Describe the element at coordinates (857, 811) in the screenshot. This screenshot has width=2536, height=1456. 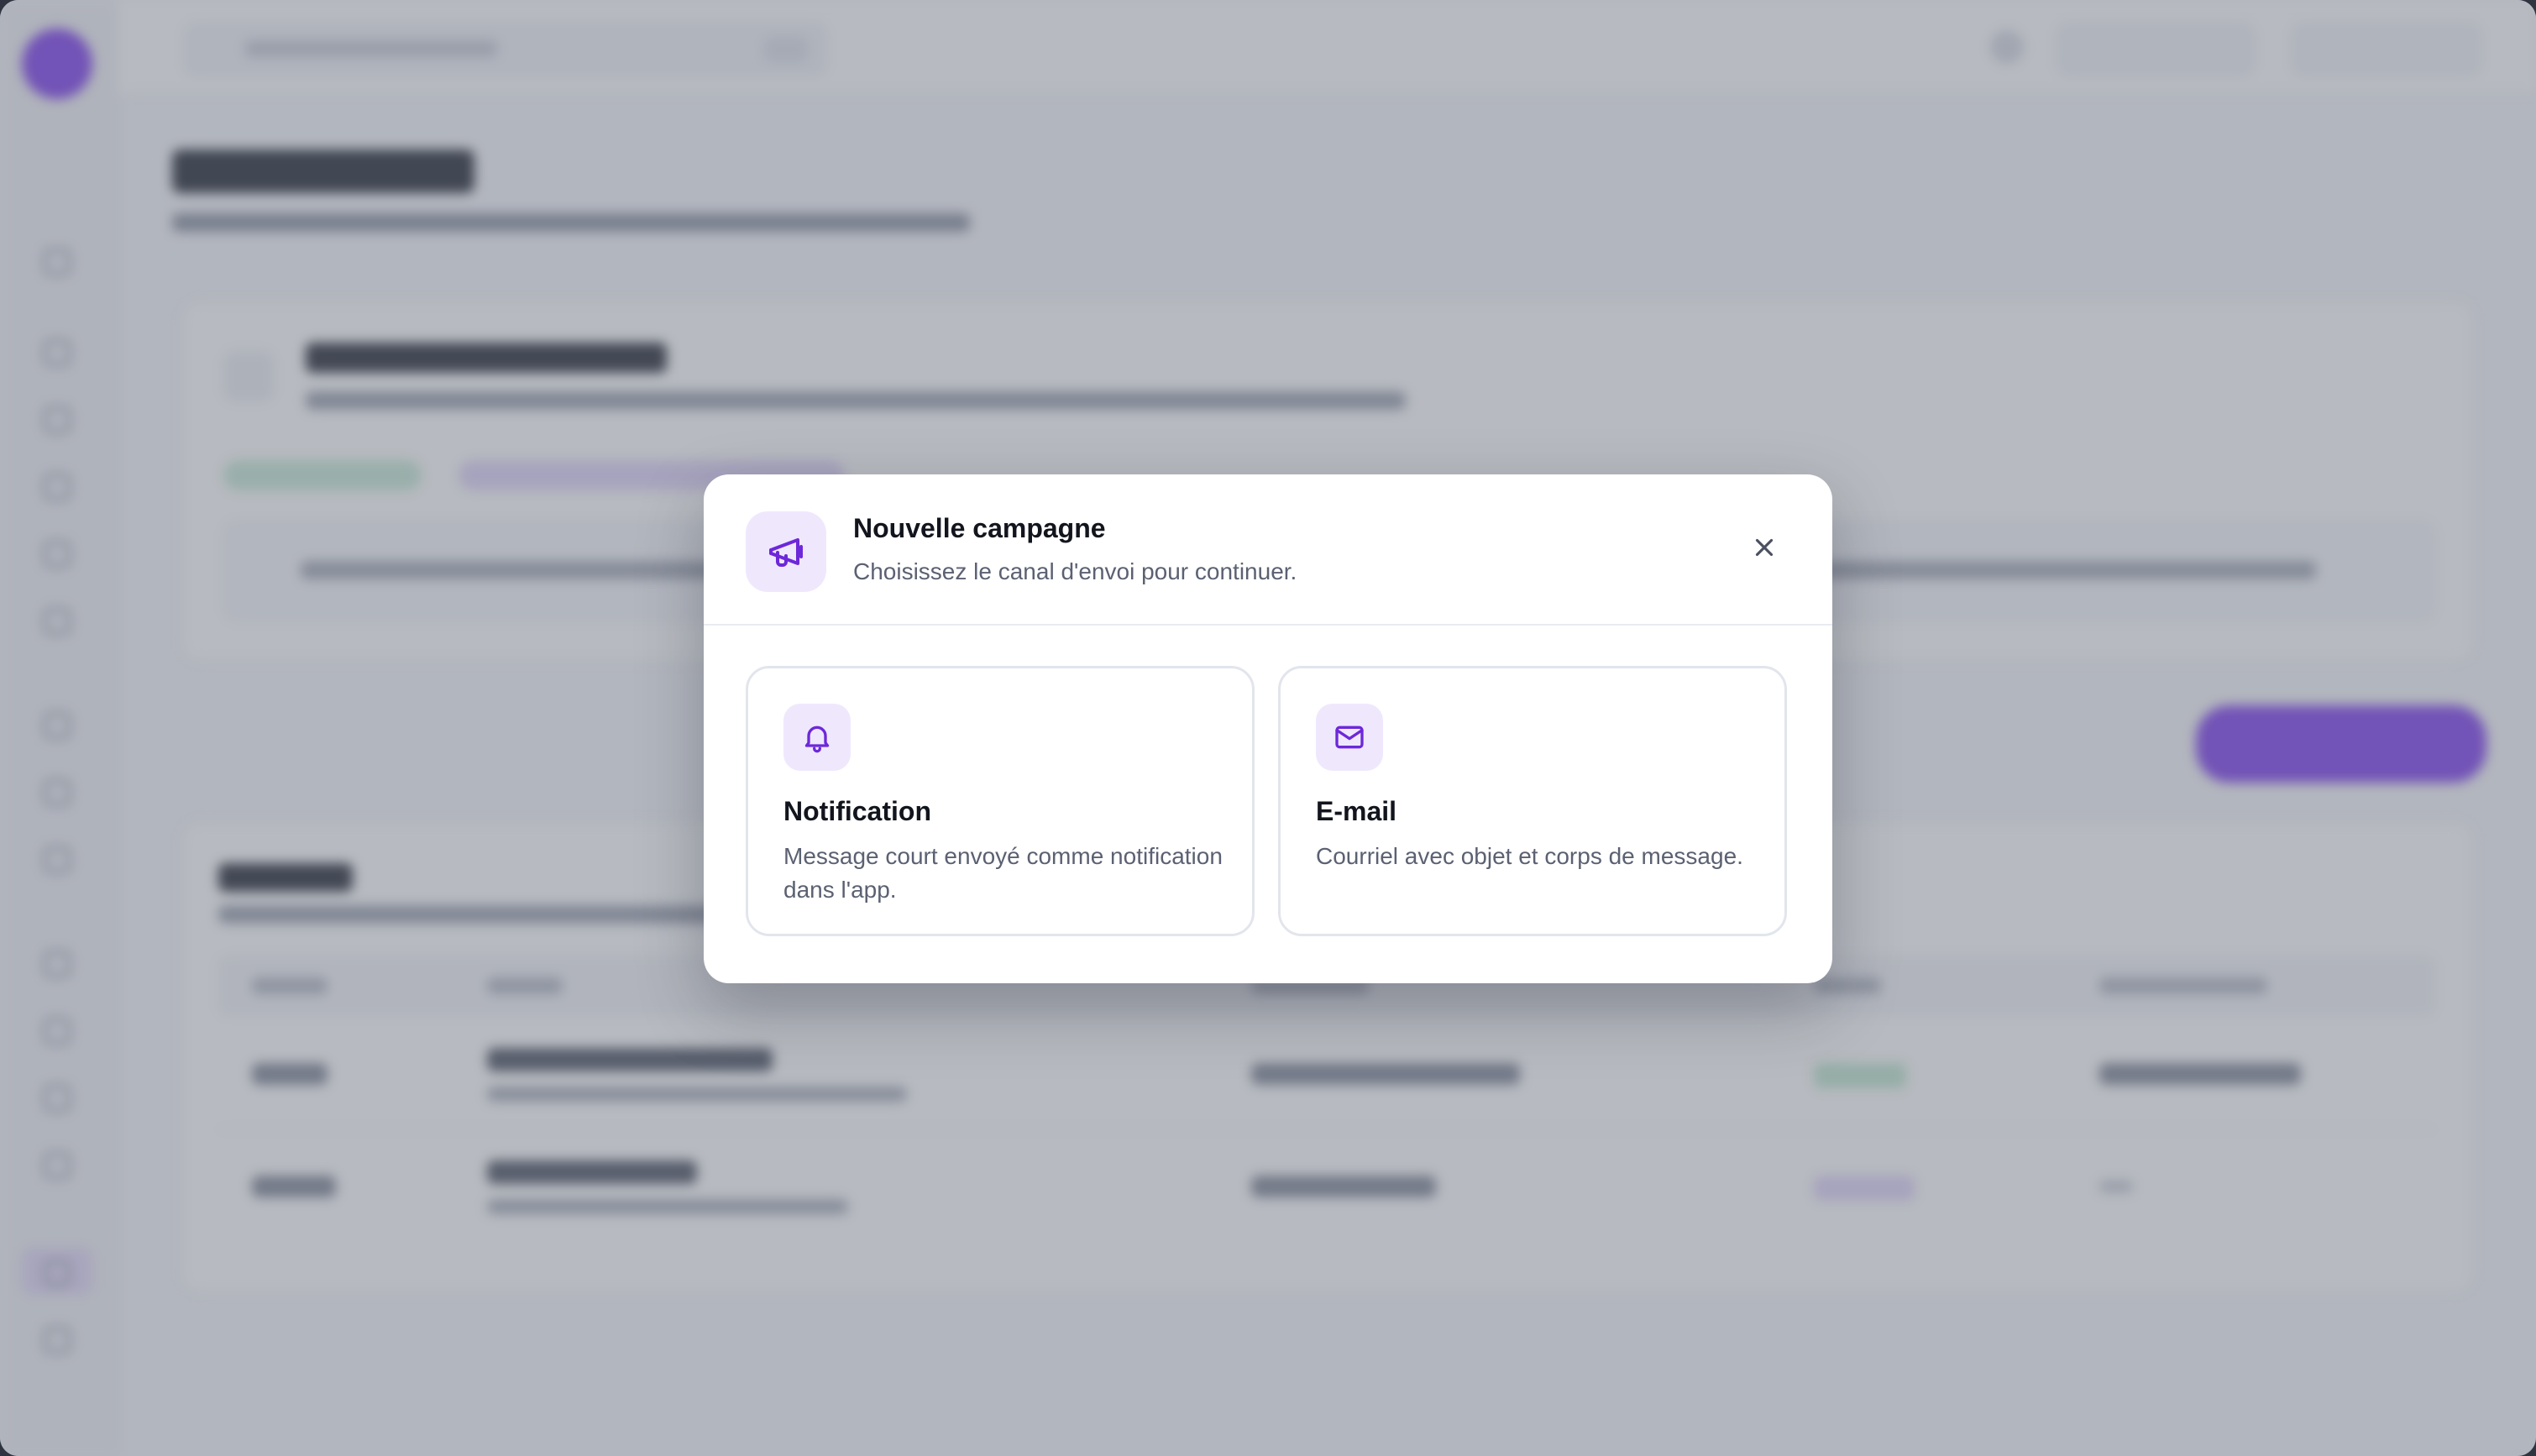
I see `option-title: Notification` at that location.